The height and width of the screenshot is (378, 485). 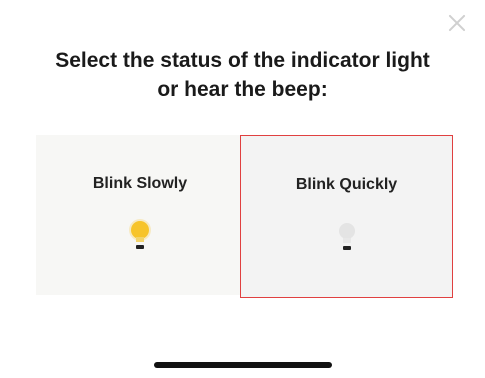 I want to click on title-line-2: or hear the beep:, so click(x=242, y=89).